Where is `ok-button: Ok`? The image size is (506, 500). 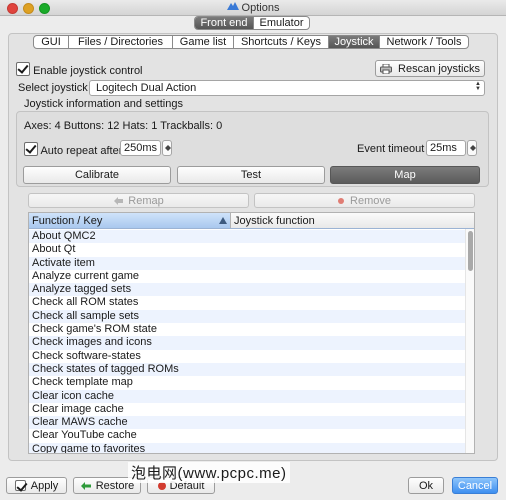
ok-button: Ok is located at coordinates (426, 485).